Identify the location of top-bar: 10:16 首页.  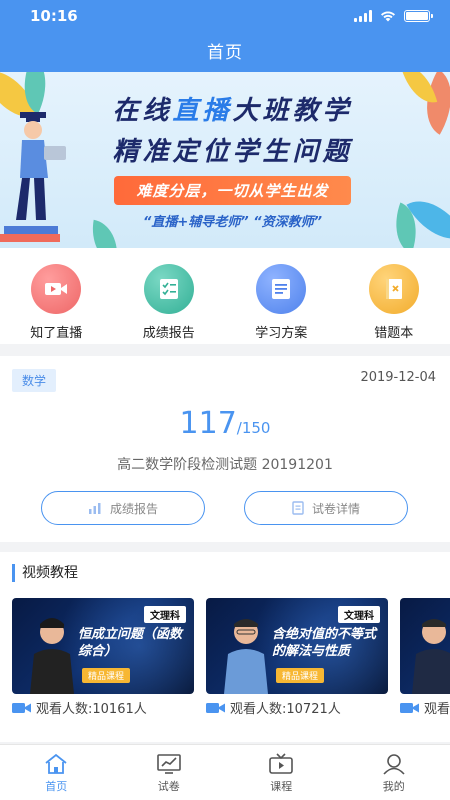
(225, 36).